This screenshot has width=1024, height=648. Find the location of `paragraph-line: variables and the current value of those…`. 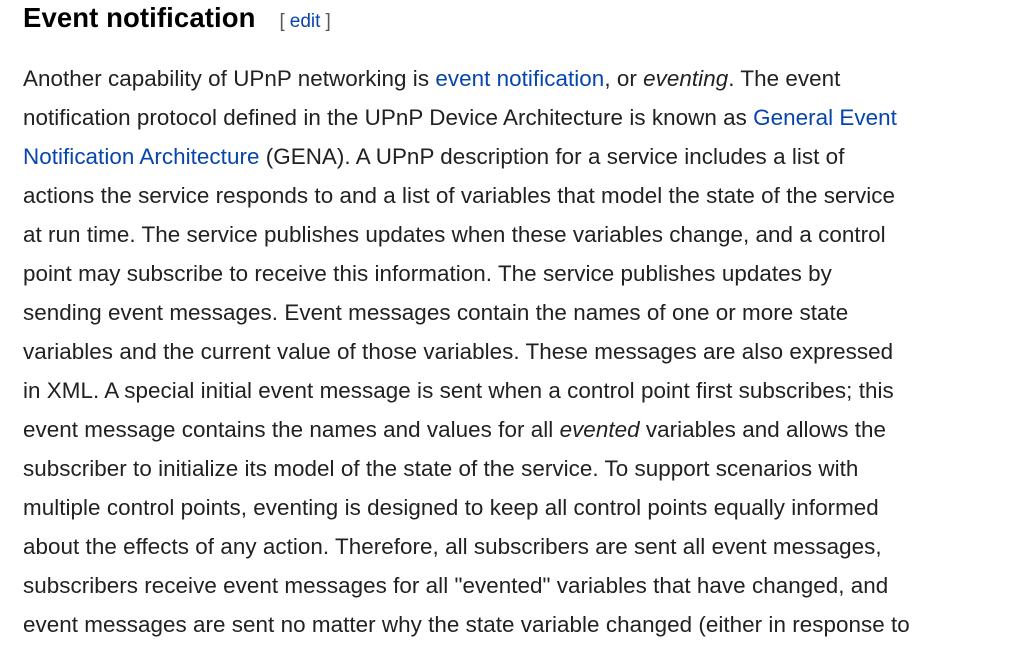

paragraph-line: variables and the current value of those… is located at coordinates (518, 351).